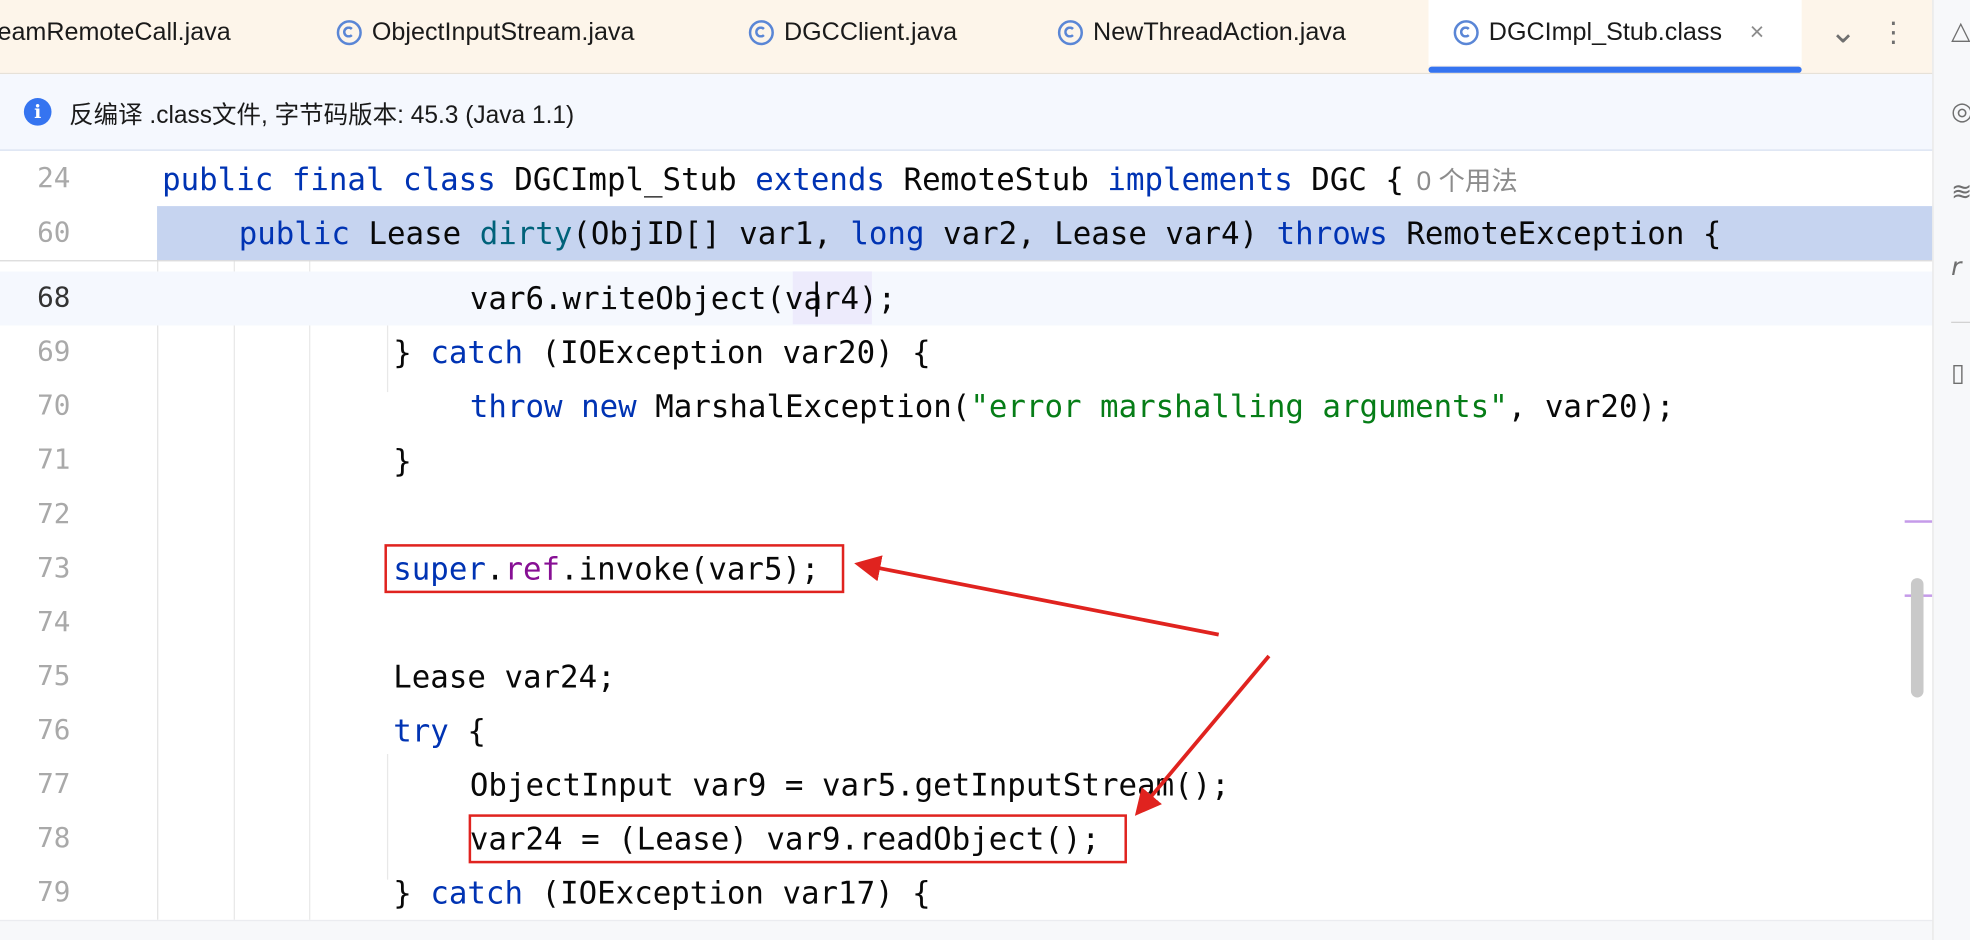 The width and height of the screenshot is (1970, 940). I want to click on annotation-arrows, so click(1062, 685).